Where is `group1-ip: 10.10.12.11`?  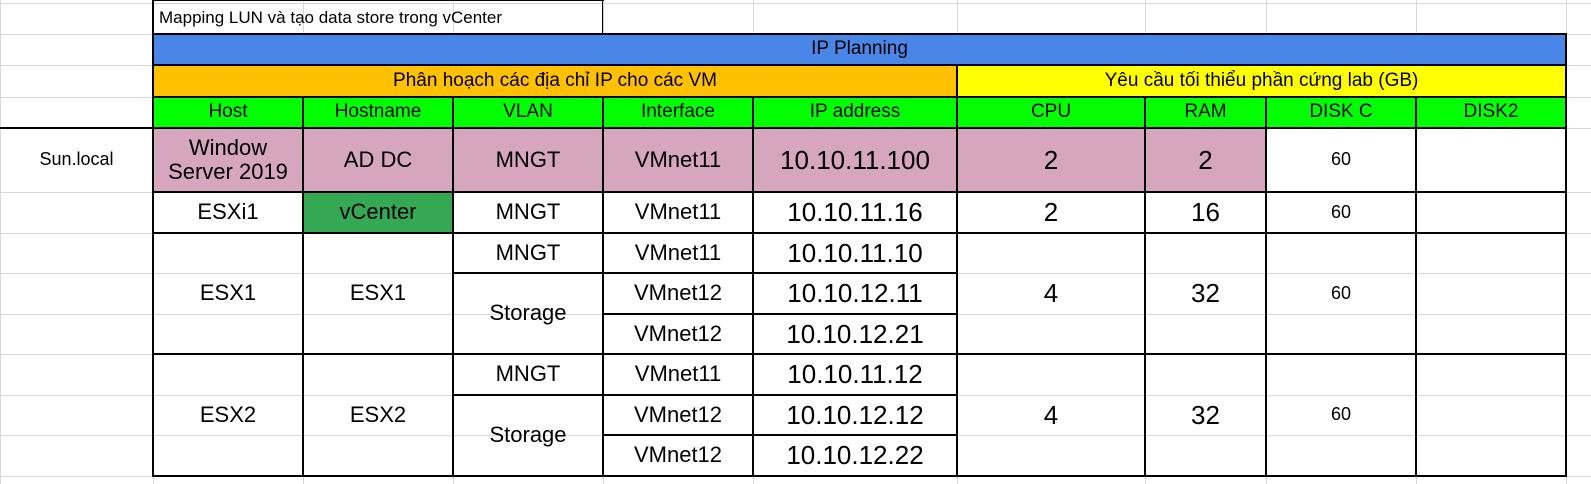
group1-ip: 10.10.12.11 is located at coordinates (855, 293).